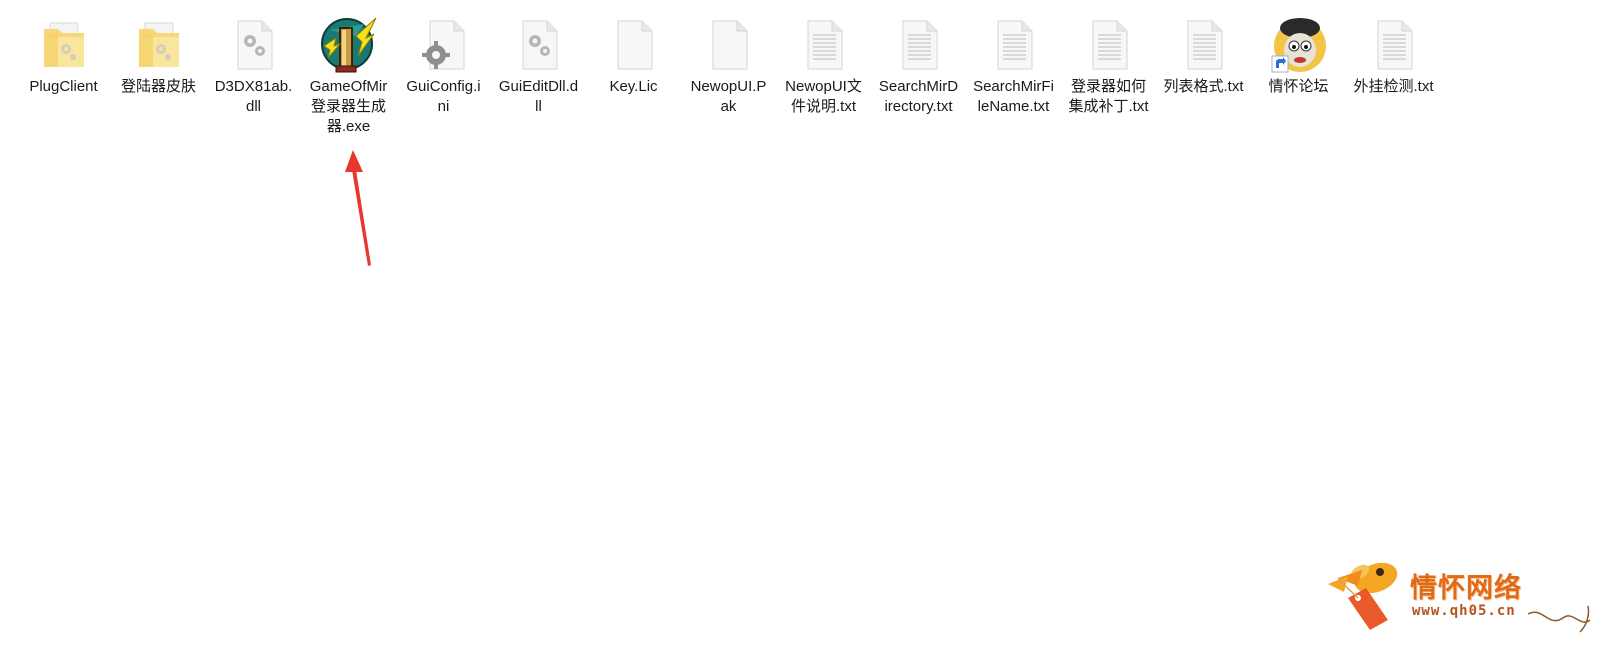  What do you see at coordinates (253, 96) in the screenshot?
I see `file-label: D3DX81ab.dll` at bounding box center [253, 96].